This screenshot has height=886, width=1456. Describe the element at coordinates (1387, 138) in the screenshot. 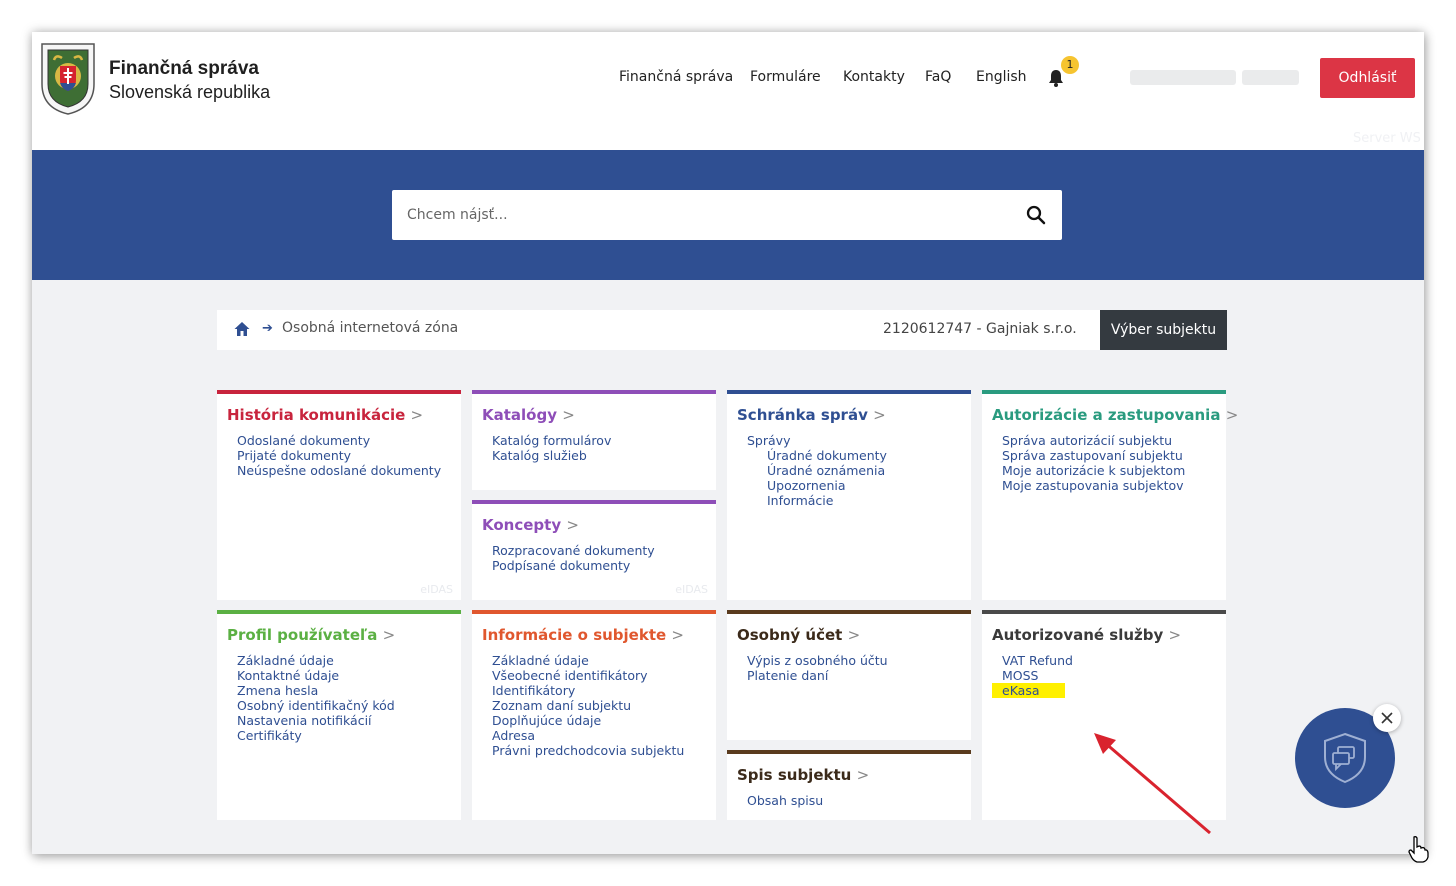

I see `server-label: Server WS` at that location.